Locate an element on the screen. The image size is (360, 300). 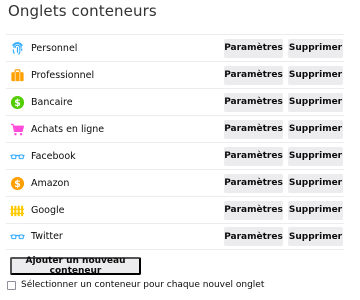
container-row-personnel: Personnel Paramètres Supprimer is located at coordinates (175, 47).